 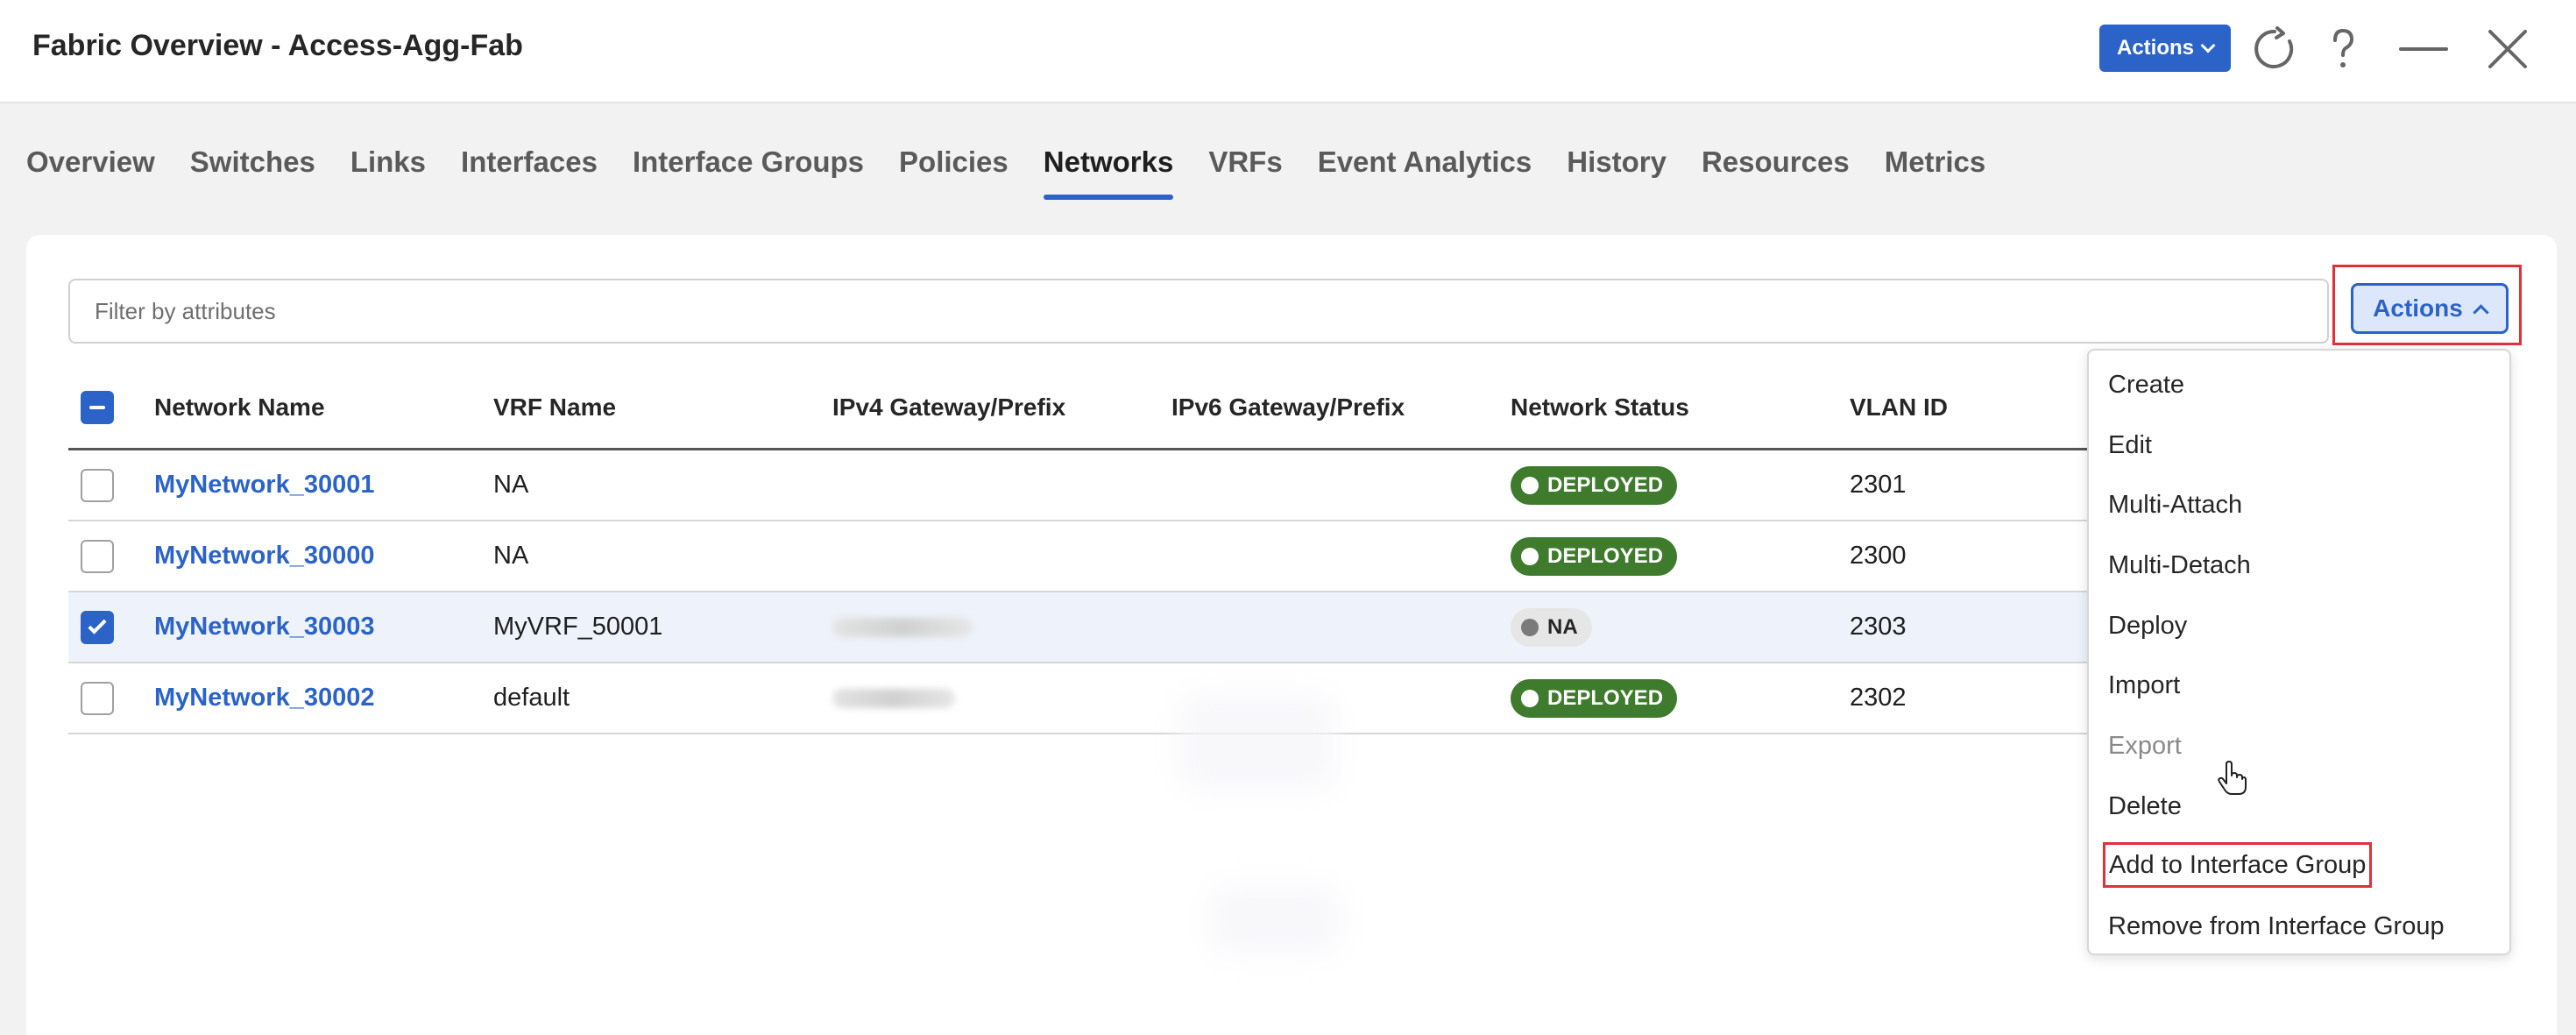 What do you see at coordinates (1245, 171) in the screenshot?
I see `tab-vrfs: VRFs` at bounding box center [1245, 171].